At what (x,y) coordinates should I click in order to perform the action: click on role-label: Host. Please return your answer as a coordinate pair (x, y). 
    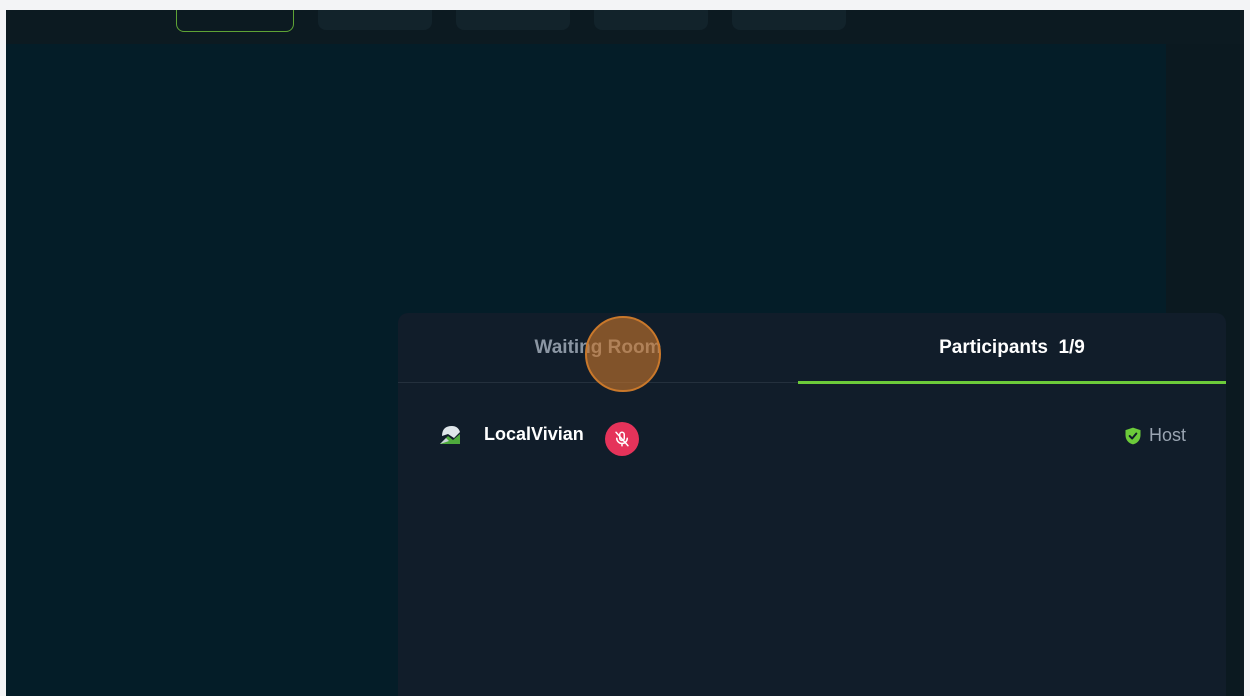
    Looking at the image, I should click on (1167, 435).